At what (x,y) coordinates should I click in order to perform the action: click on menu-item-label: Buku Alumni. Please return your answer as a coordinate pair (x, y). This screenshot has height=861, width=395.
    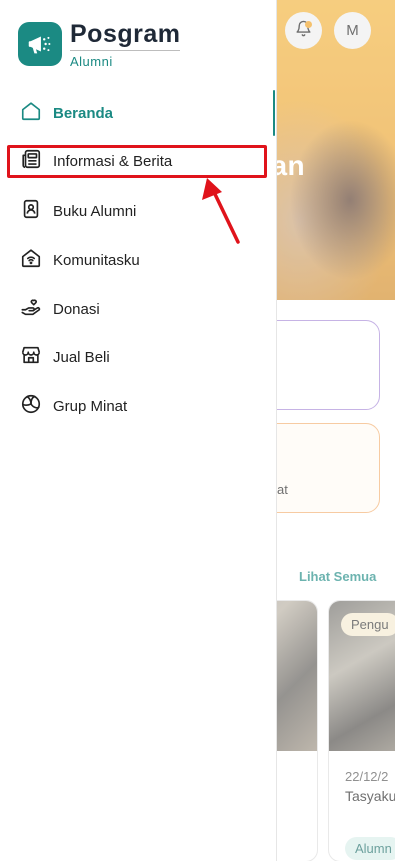
    Looking at the image, I should click on (95, 211).